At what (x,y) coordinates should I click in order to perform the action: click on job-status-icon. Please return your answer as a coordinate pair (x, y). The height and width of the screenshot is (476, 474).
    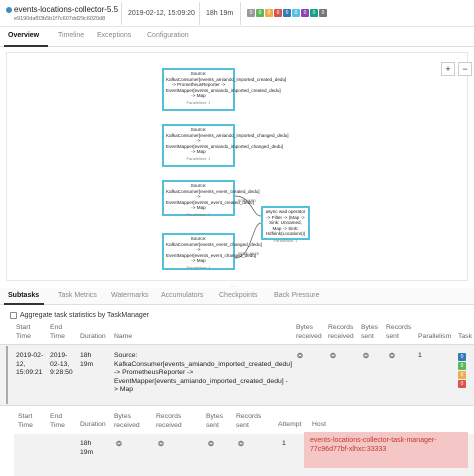
    Looking at the image, I should click on (9, 10).